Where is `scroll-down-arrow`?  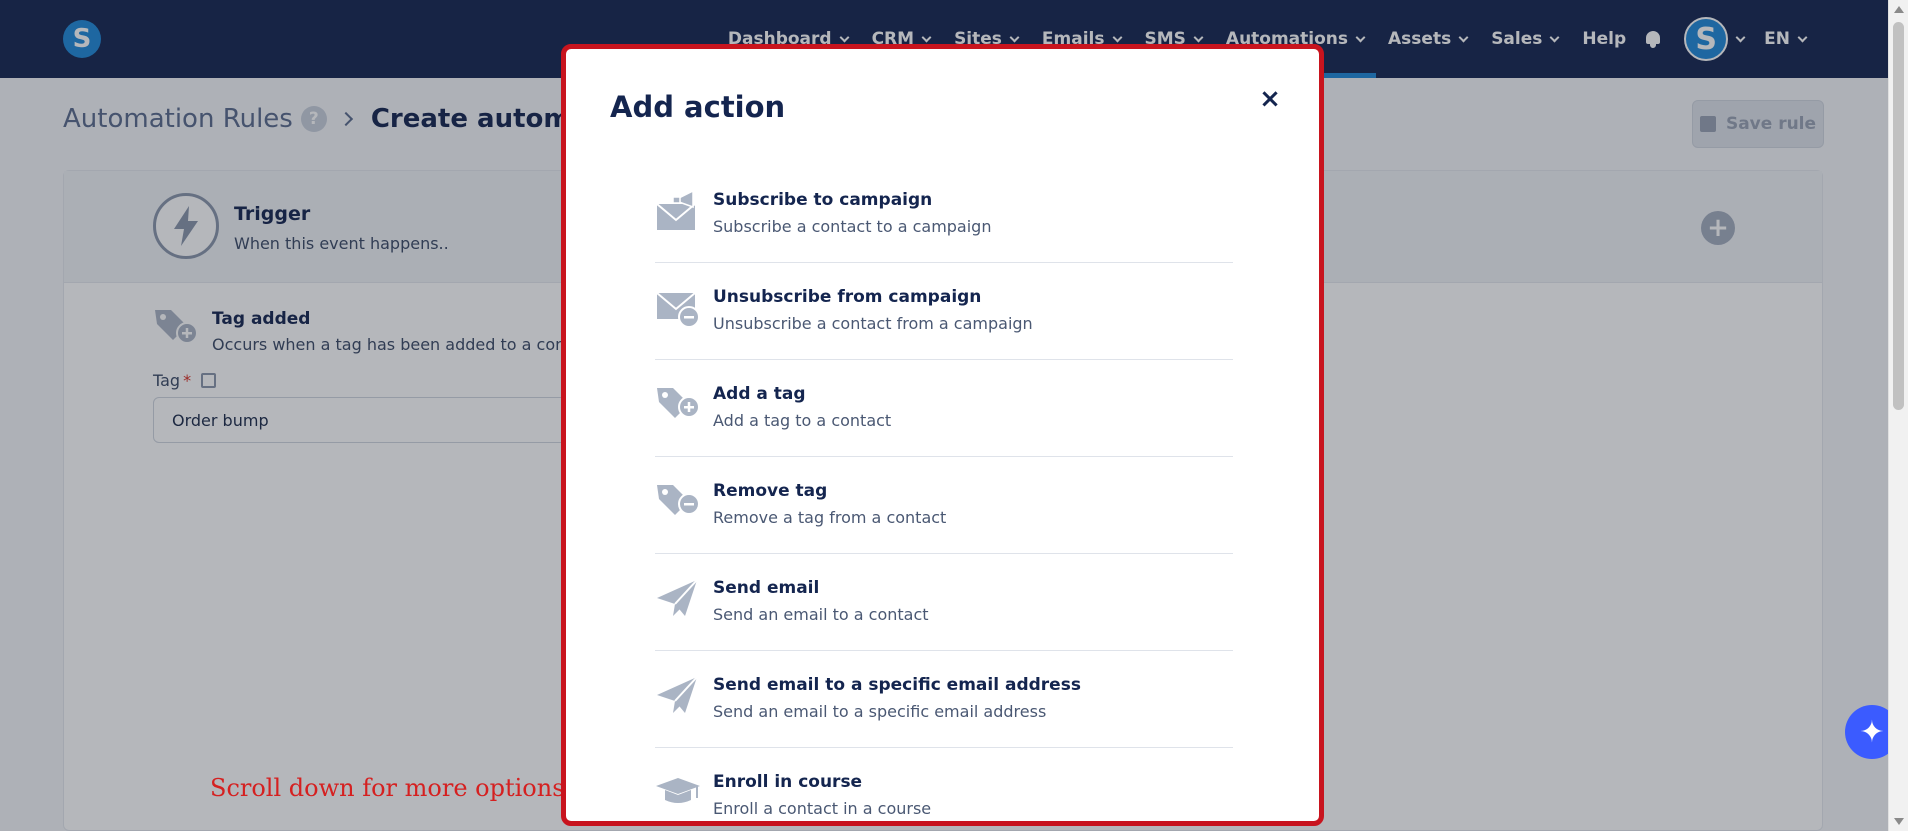
scroll-down-arrow is located at coordinates (1899, 821).